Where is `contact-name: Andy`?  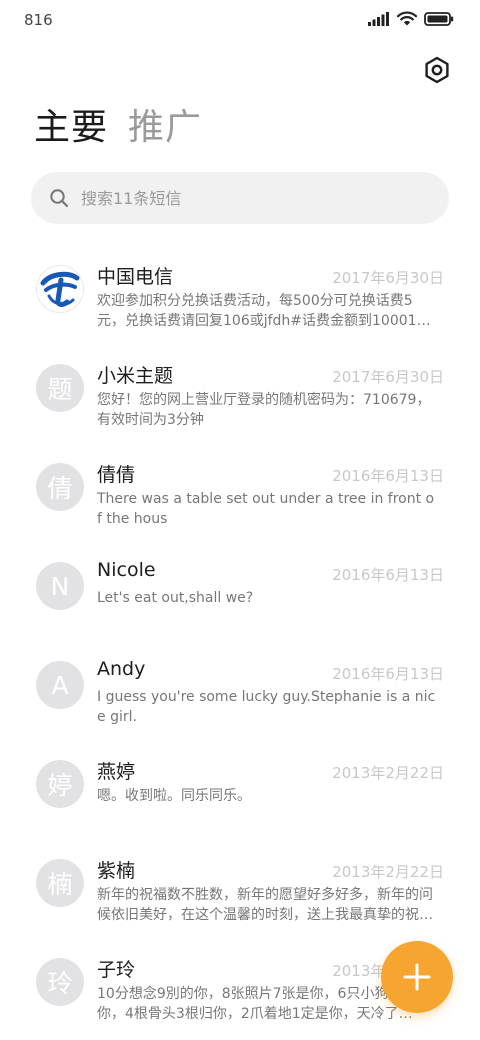
contact-name: Andy is located at coordinates (121, 669).